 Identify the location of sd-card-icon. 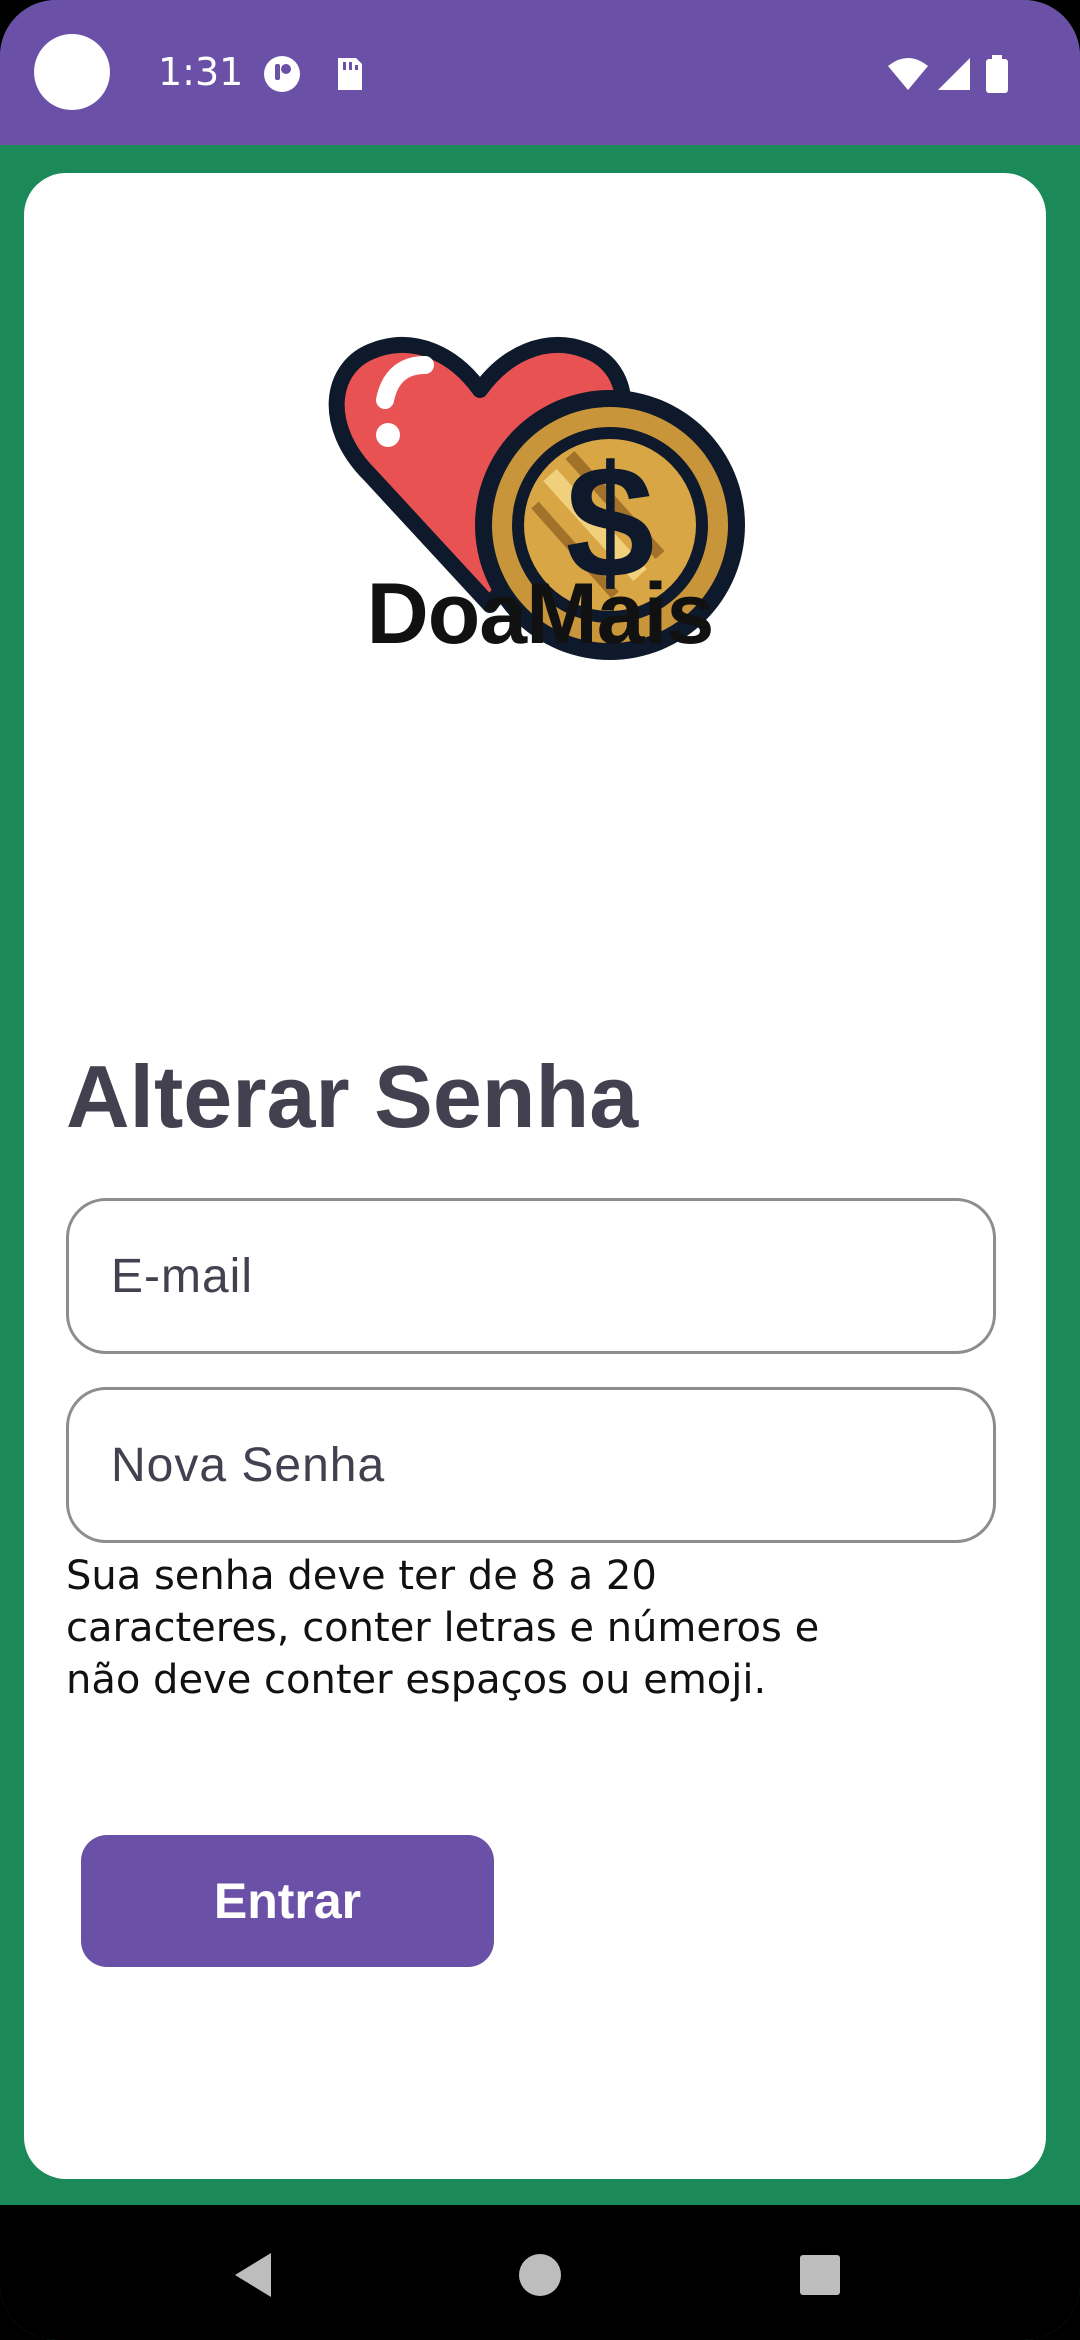
(350, 74).